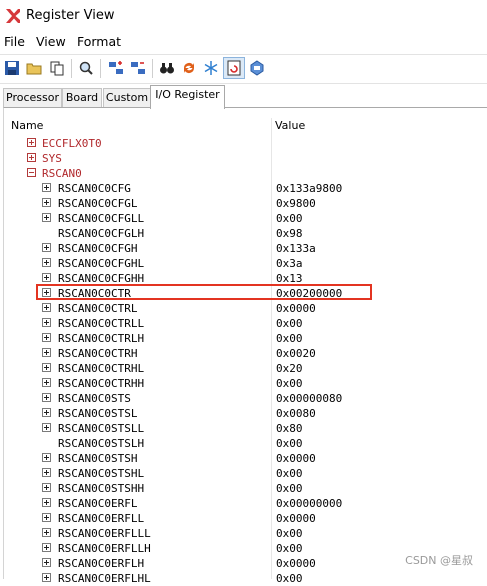 The height and width of the screenshot is (586, 487). Describe the element at coordinates (57, 68) in the screenshot. I see `copy-icon` at that location.